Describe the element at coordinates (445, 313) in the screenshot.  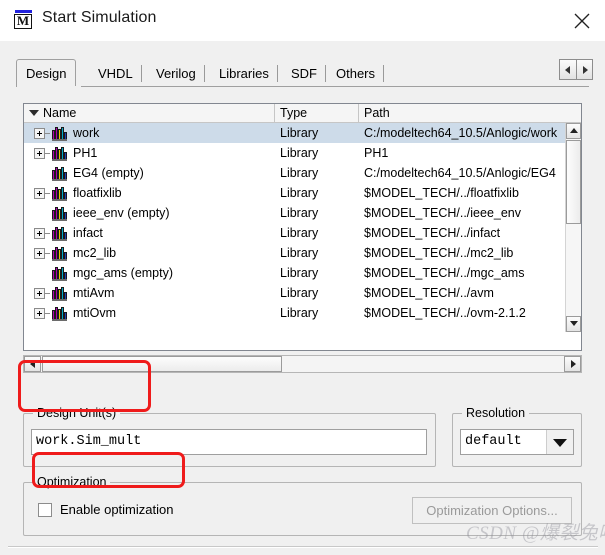
I see `library-path: $MODEL_TECH/../ovm-2.1.2` at that location.